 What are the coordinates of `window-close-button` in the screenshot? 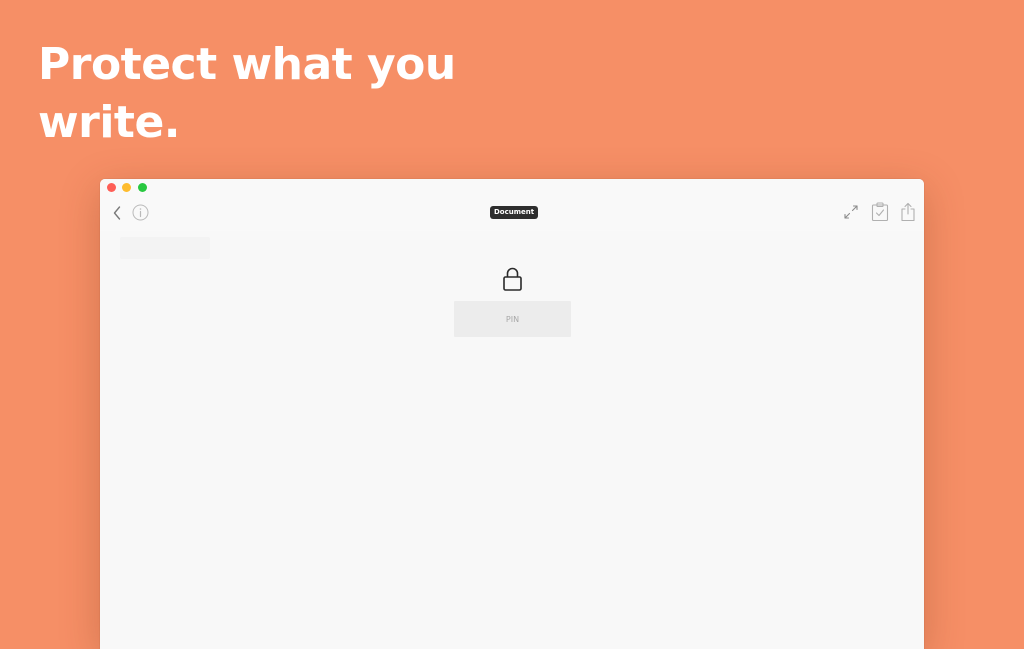 It's located at (111, 187).